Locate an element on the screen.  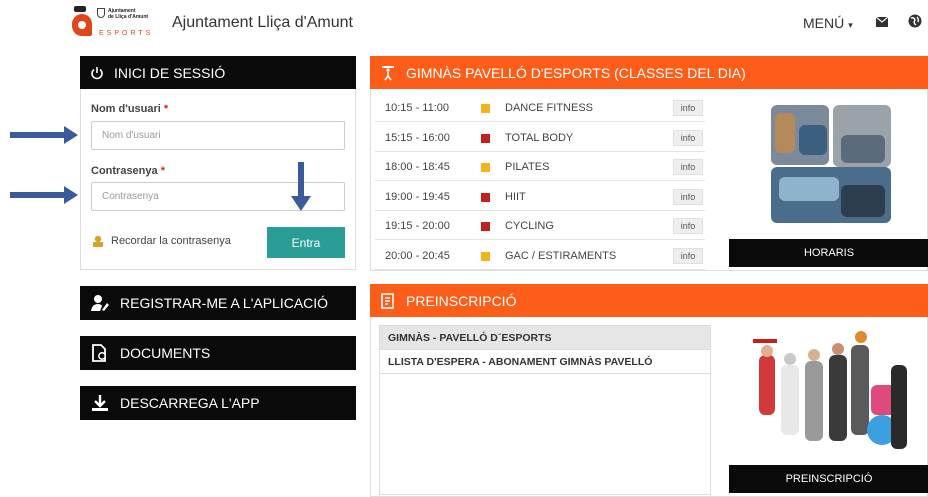
arrow-down-icon is located at coordinates (301, 186).